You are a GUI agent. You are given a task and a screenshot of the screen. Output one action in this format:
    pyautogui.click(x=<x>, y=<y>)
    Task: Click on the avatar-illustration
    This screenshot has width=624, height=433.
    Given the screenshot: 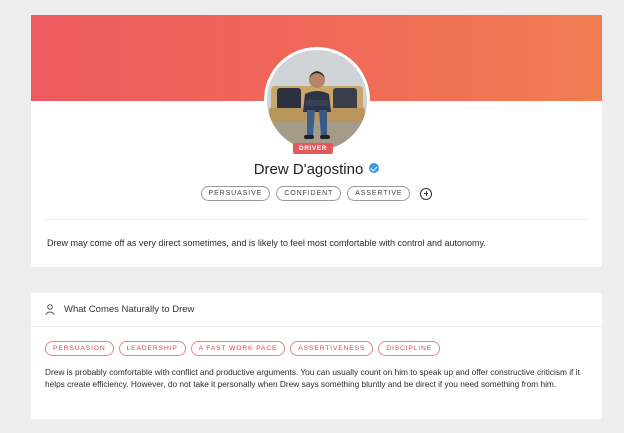 What is the action you would take?
    pyautogui.click(x=317, y=100)
    